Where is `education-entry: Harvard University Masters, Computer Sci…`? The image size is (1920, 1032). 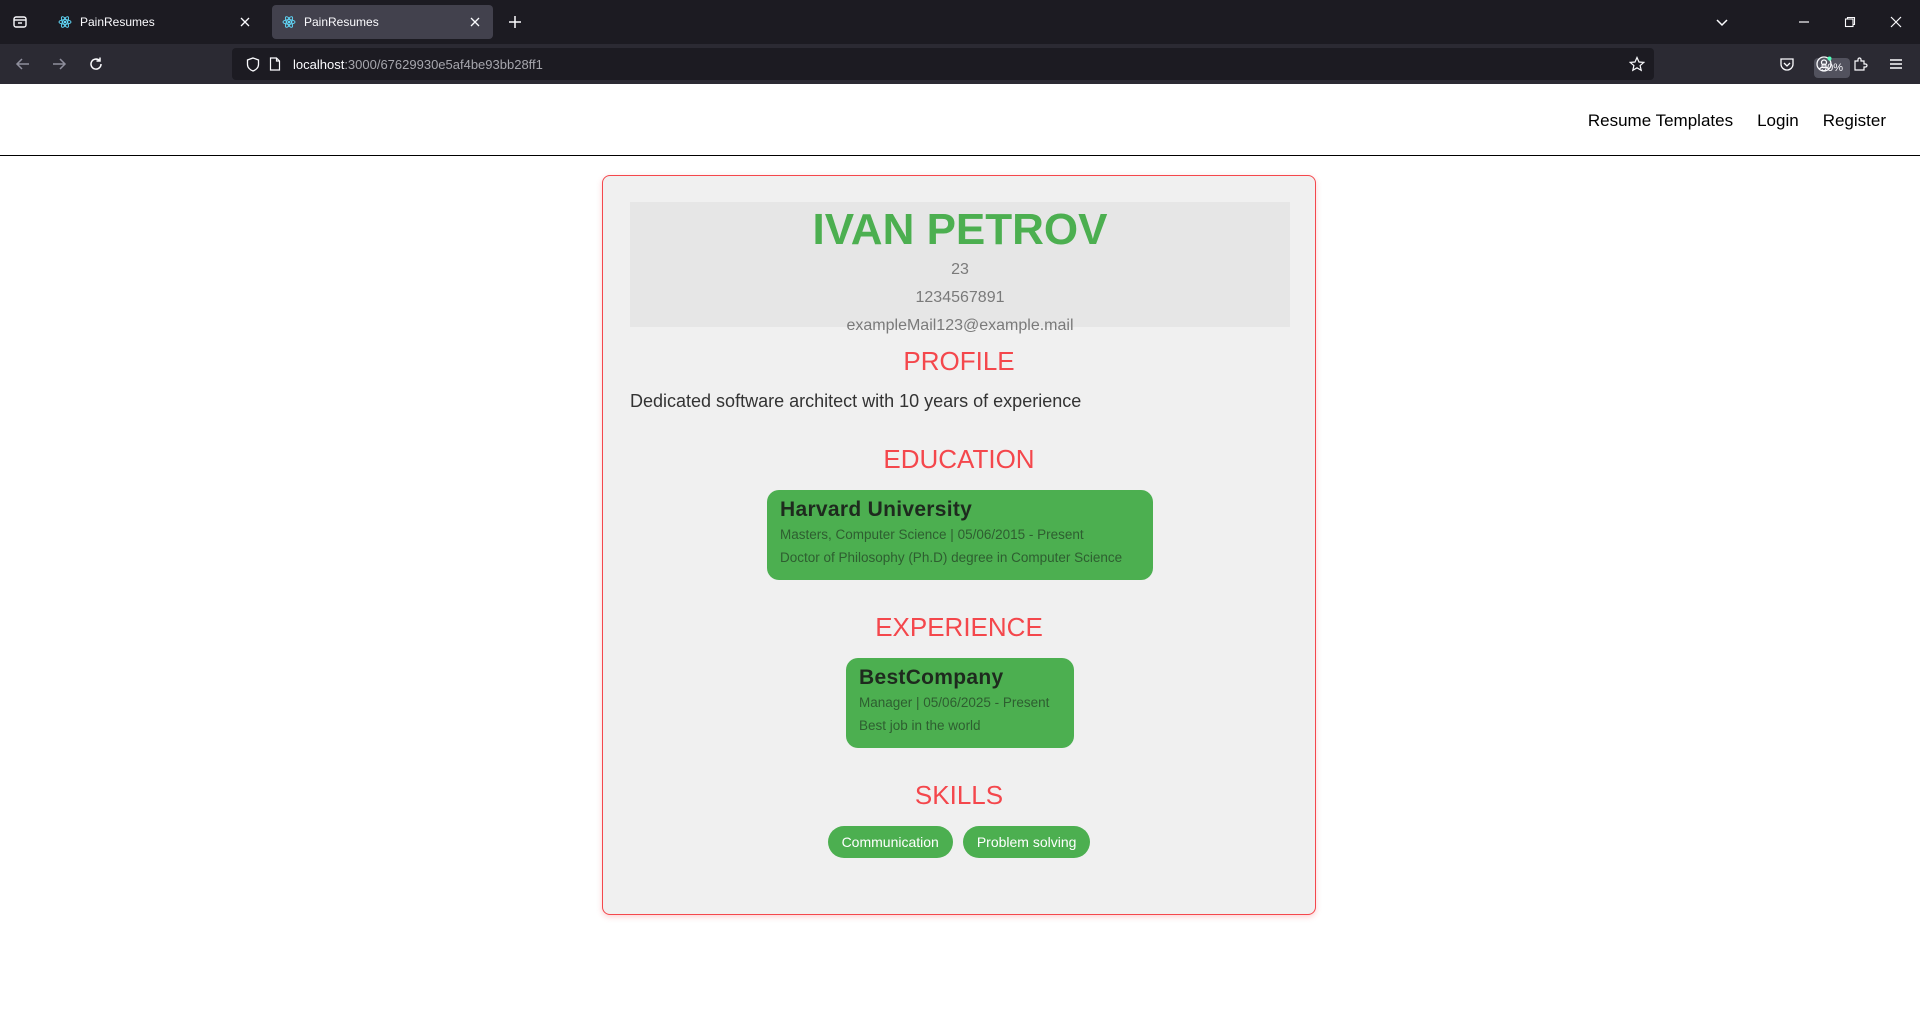
education-entry: Harvard University Masters, Computer Sci… is located at coordinates (960, 535).